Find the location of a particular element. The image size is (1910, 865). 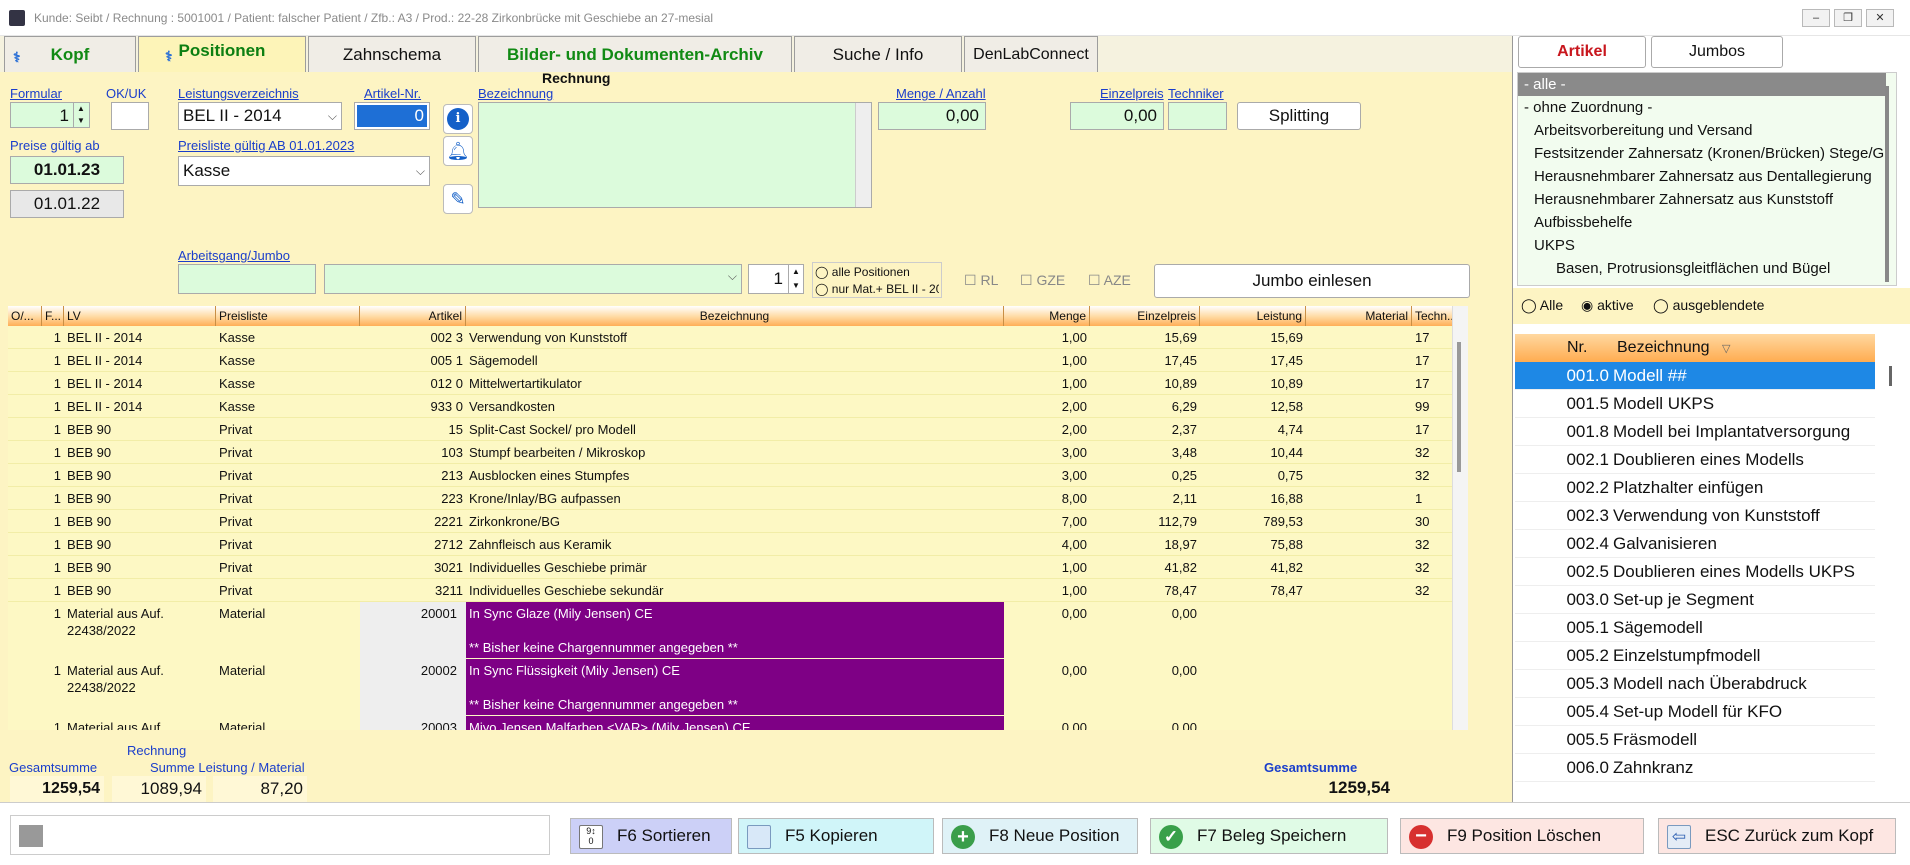

preisliste-select: Kasse ⌵ is located at coordinates (304, 171).